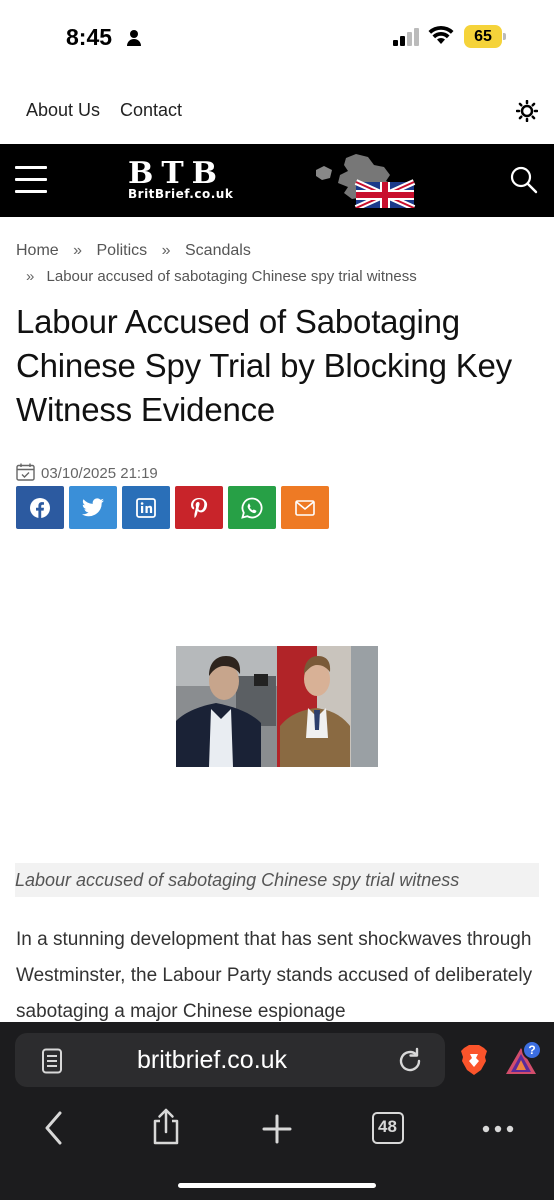 This screenshot has height=1200, width=554. I want to click on breadcrumb-politics: Politics, so click(122, 250).